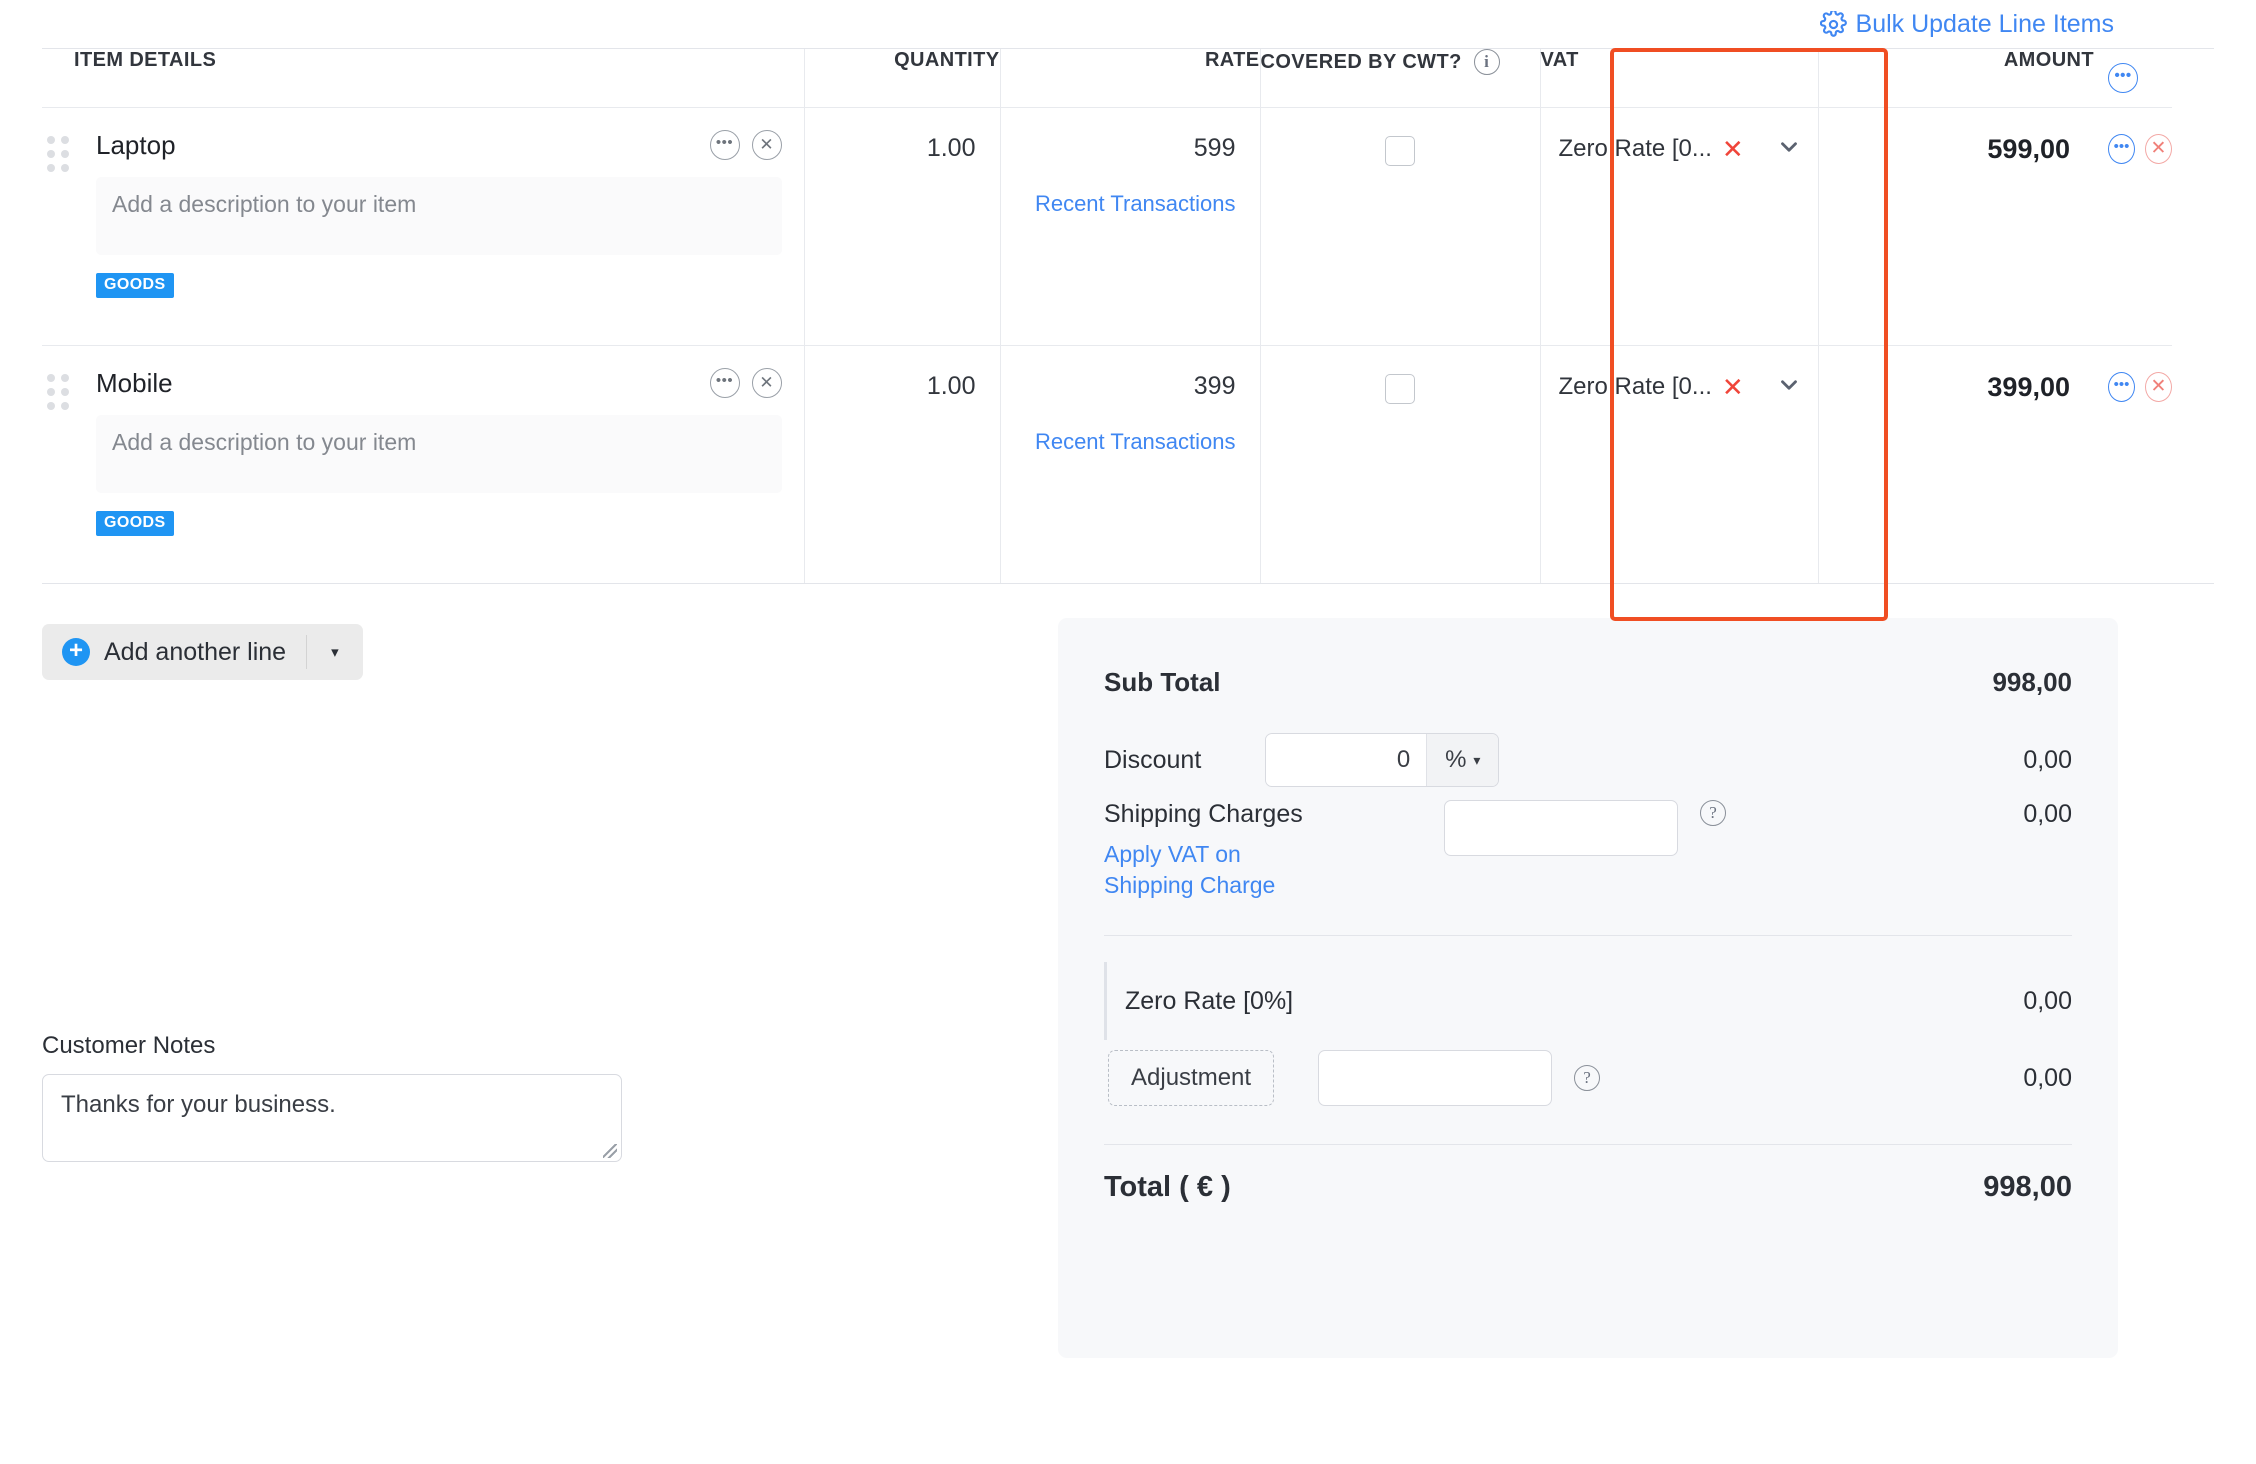 This screenshot has width=2256, height=1464. What do you see at coordinates (134, 383) in the screenshot?
I see `item-name: Mobile` at bounding box center [134, 383].